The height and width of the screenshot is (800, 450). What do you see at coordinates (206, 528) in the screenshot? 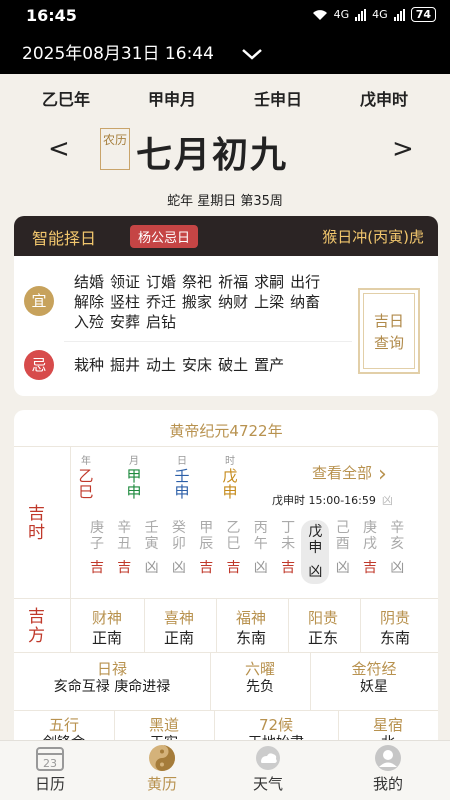
I see `hour-gan: 甲` at bounding box center [206, 528].